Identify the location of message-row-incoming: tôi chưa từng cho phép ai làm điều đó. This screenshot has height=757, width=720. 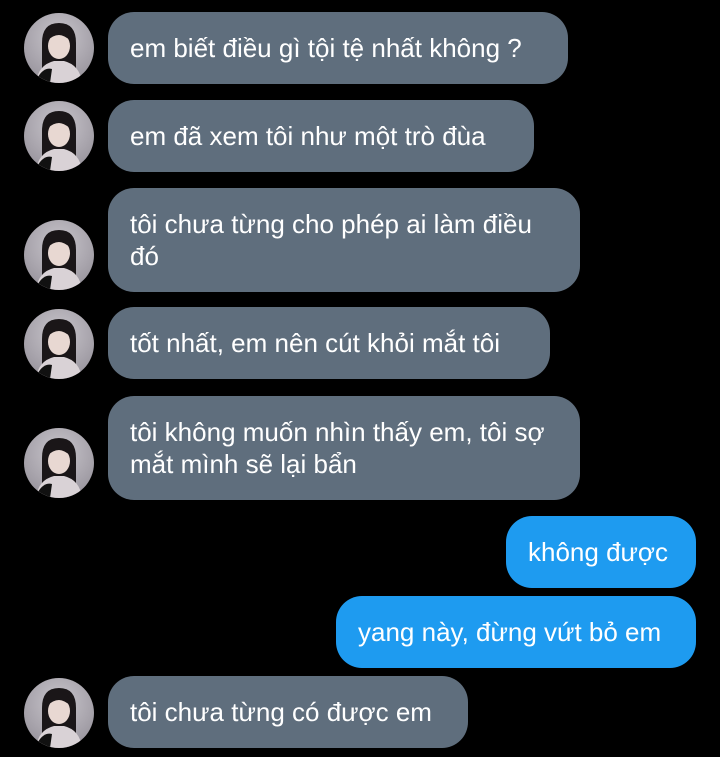
(360, 240).